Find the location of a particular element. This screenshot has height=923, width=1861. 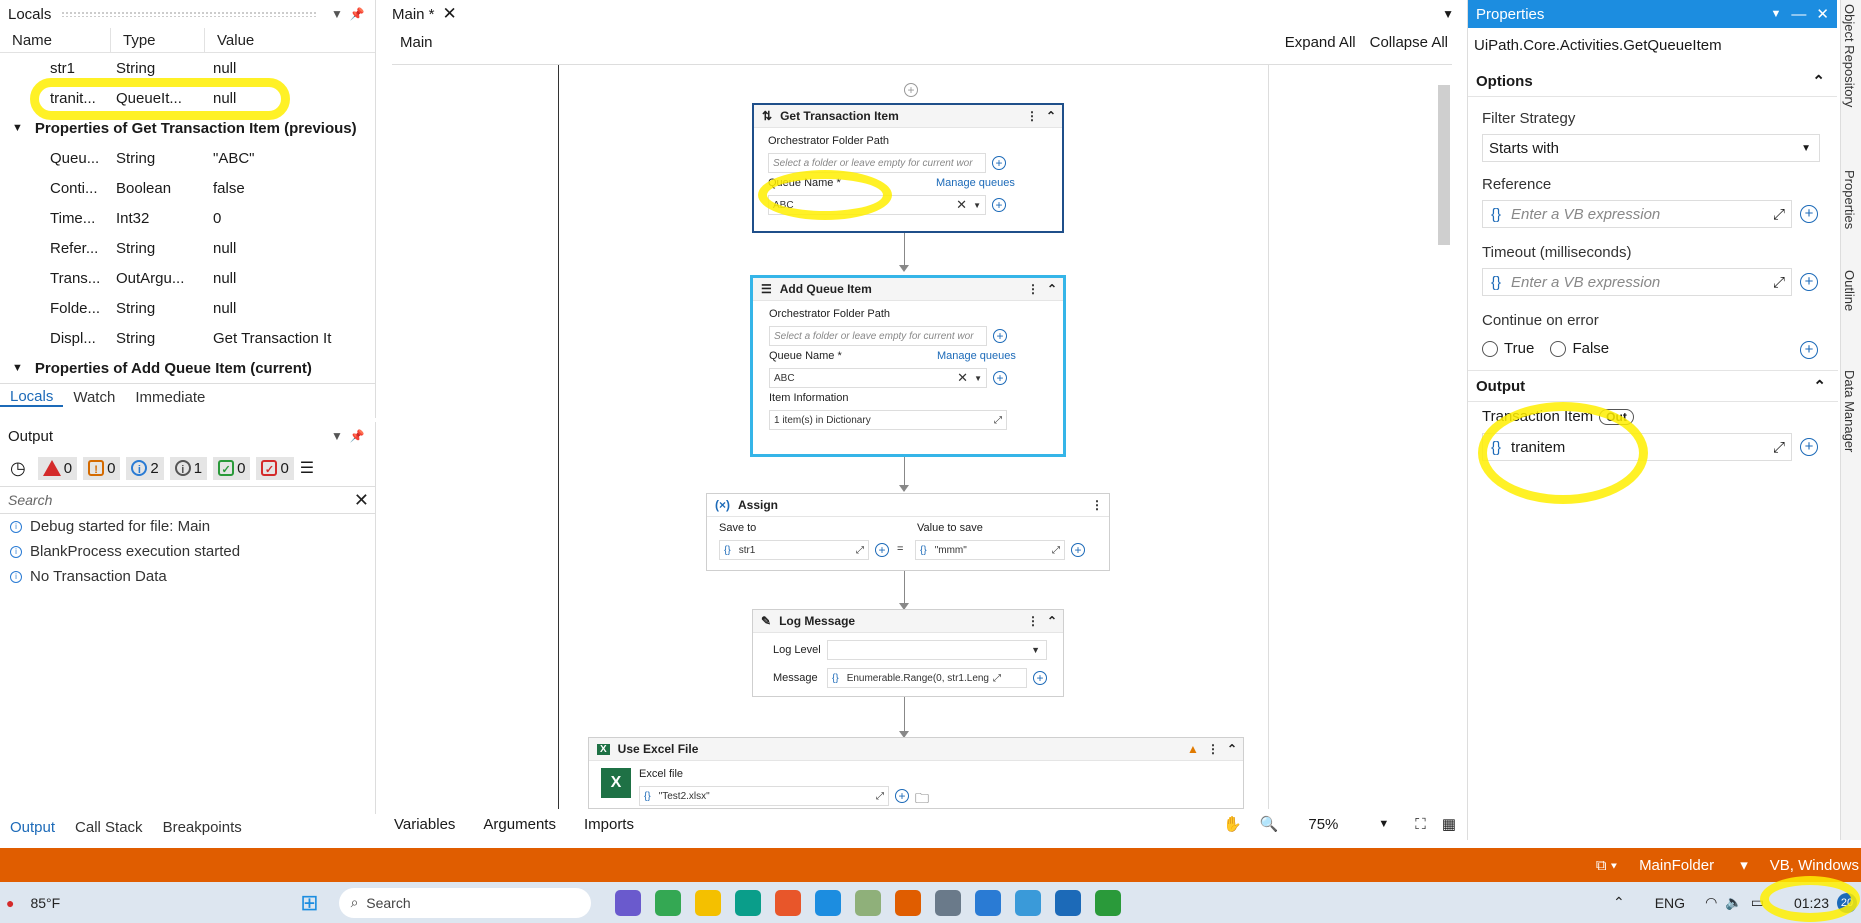

value-to-save-input: {} "mmm" ⤢ is located at coordinates (990, 550).